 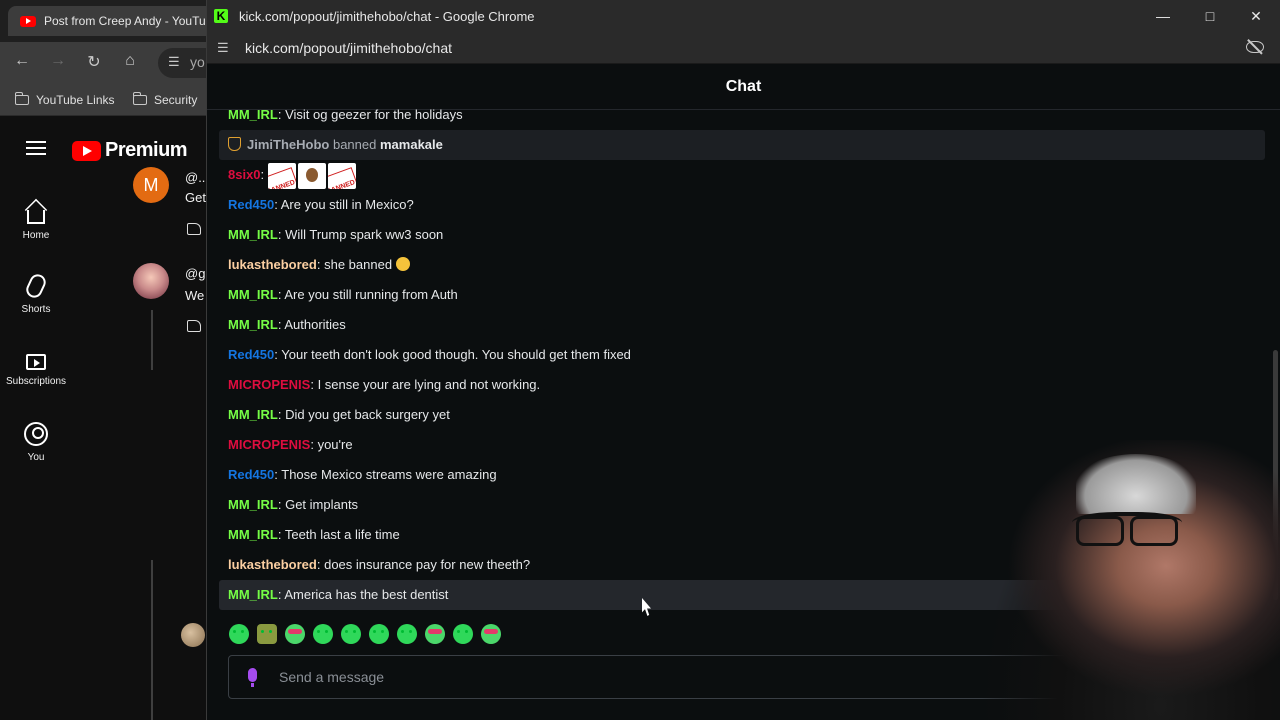 I want to click on moderation-action: banned, so click(x=354, y=144).